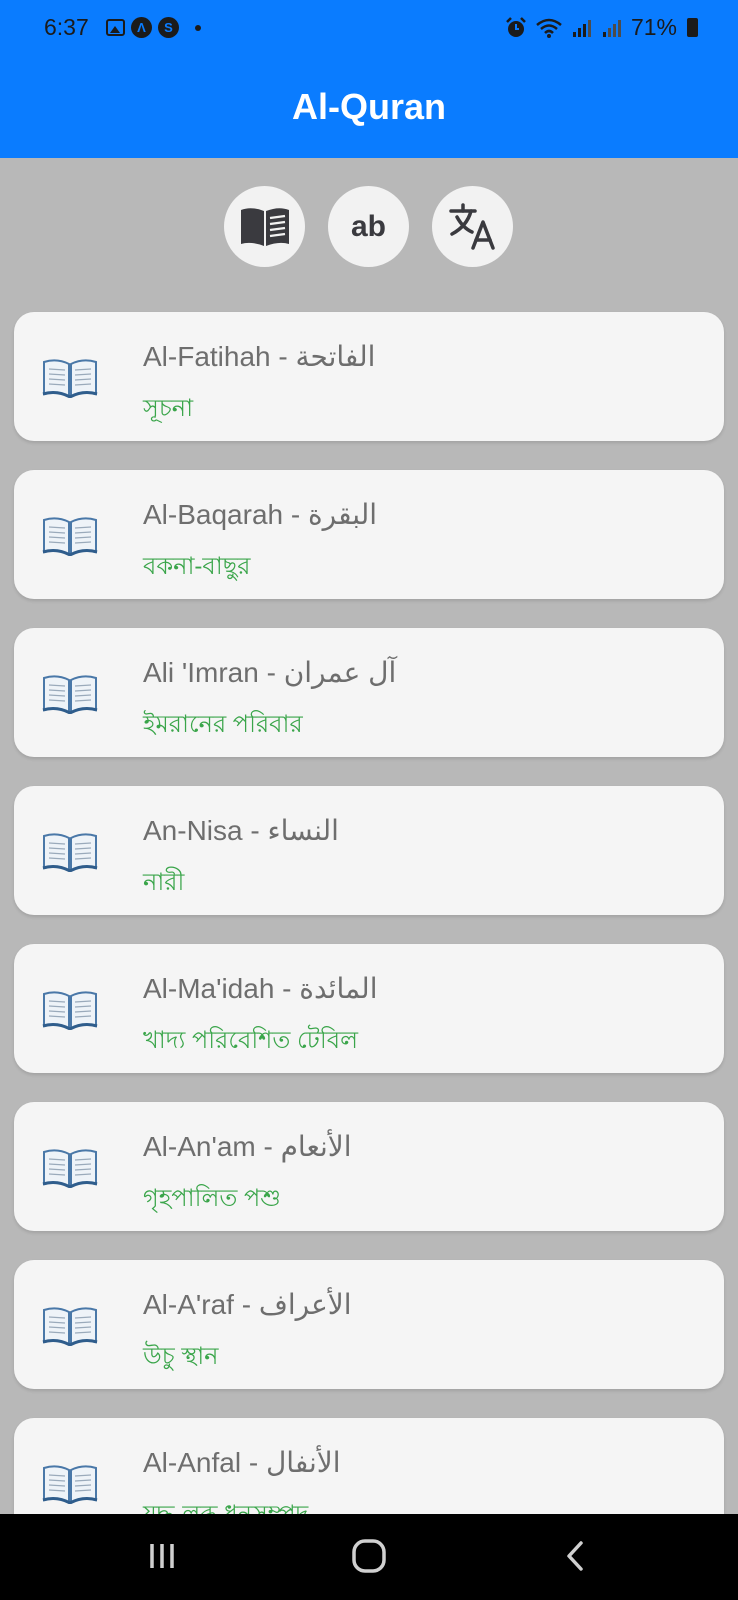 This screenshot has width=738, height=1600. What do you see at coordinates (181, 1356) in the screenshot?
I see `surah-meaning: উচু স্থান` at bounding box center [181, 1356].